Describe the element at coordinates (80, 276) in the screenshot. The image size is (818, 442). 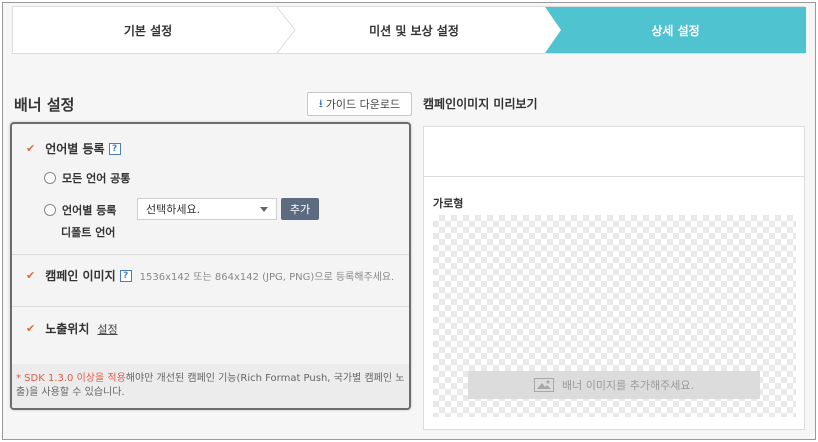
I see `campaign-image-label: 캠페인 이미지` at that location.